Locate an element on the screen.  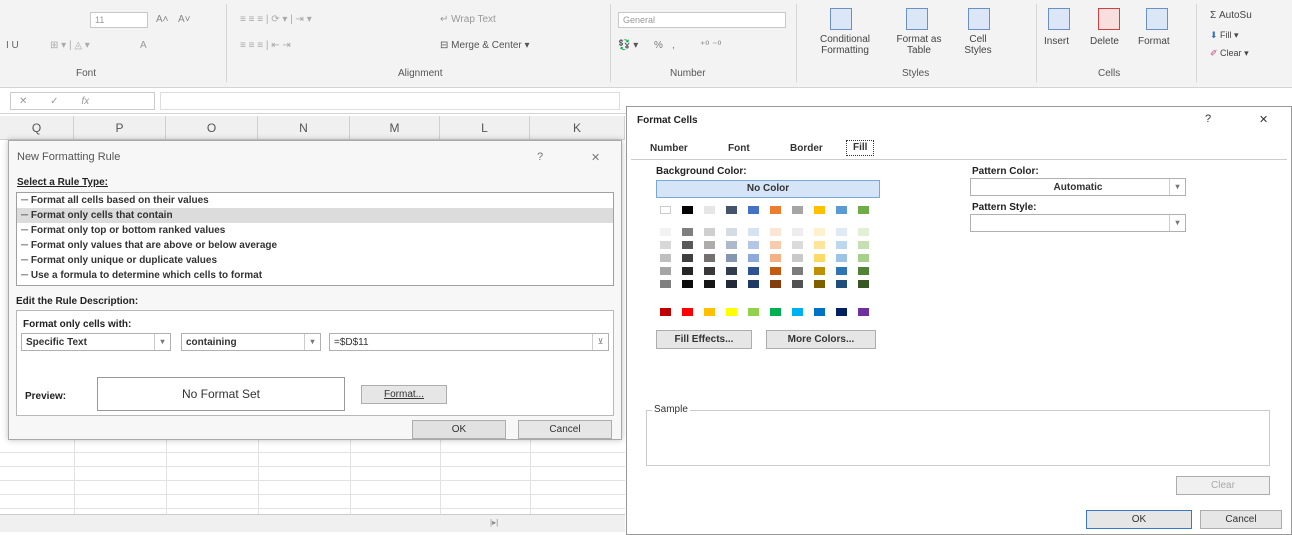
conditional-formatting-button: Conditional Formatting is located at coordinates (845, 45).